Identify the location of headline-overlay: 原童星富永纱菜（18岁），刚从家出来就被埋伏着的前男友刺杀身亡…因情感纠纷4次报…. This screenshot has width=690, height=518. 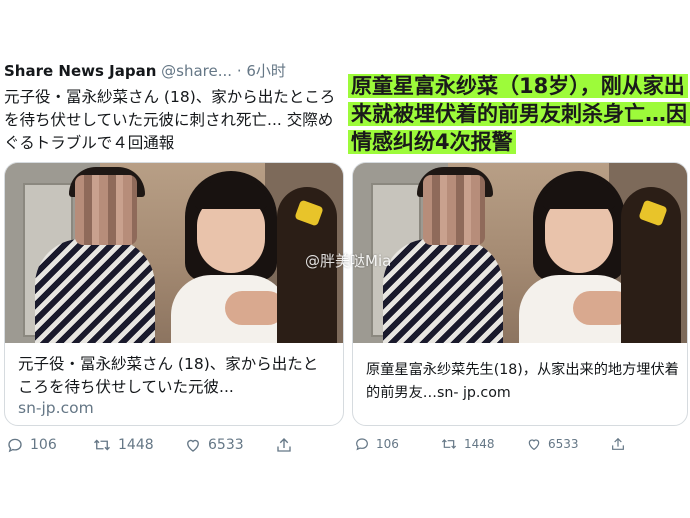
(519, 114).